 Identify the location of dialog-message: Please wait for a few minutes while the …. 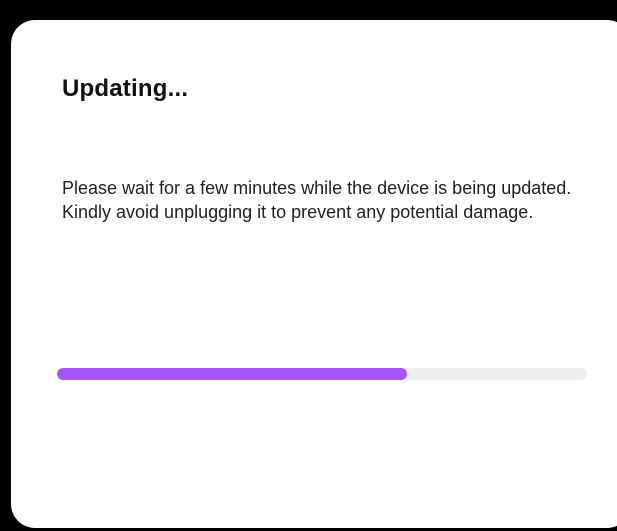
(317, 200).